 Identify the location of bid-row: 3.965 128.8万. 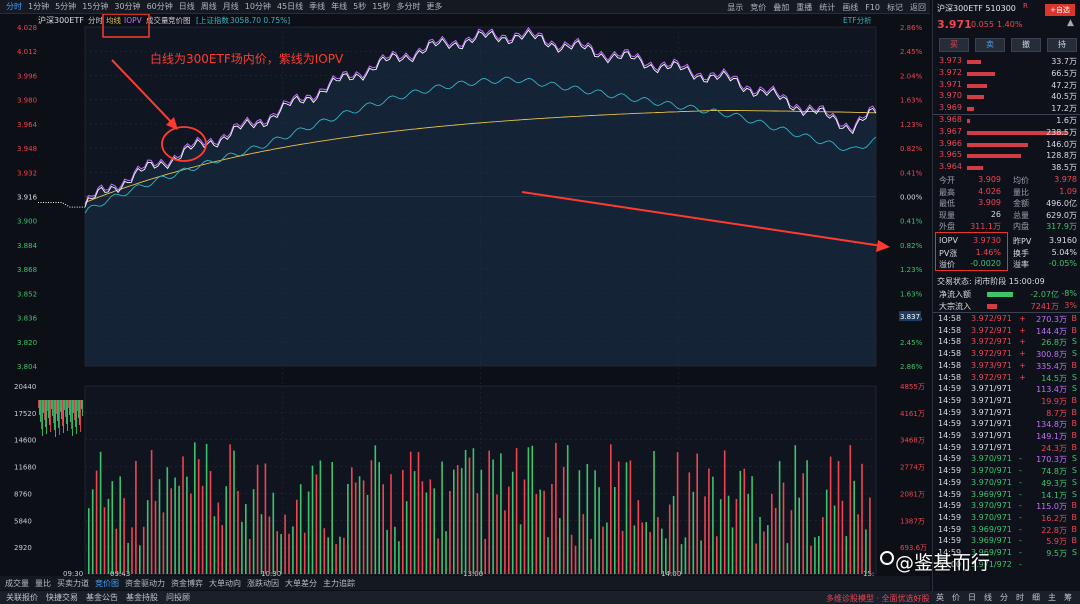
(1006, 156).